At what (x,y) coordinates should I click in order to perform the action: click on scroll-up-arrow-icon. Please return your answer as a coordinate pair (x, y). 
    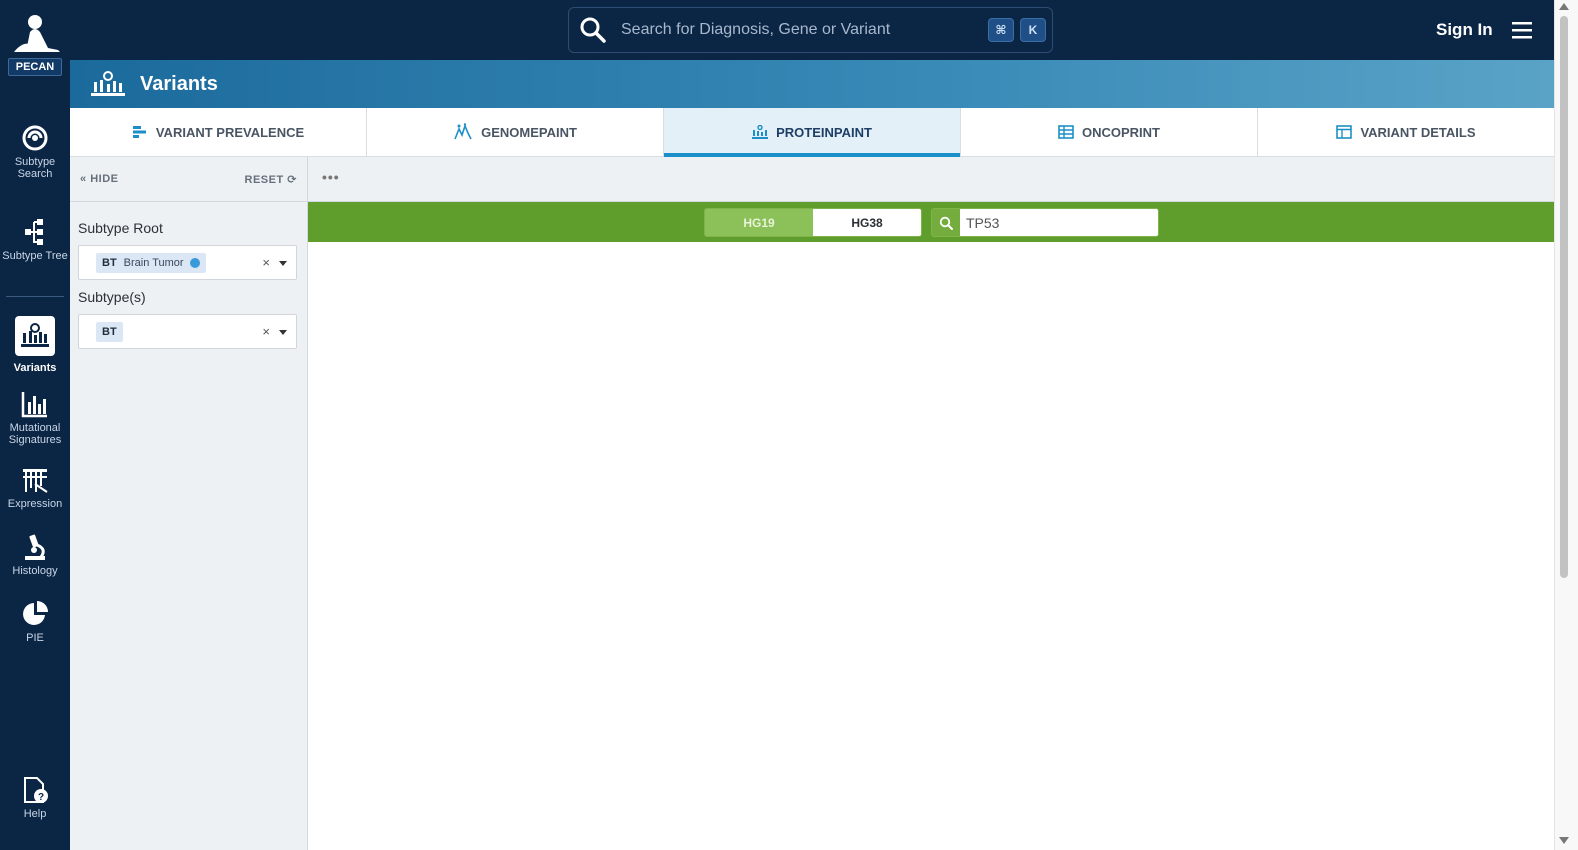
    Looking at the image, I should click on (1564, 6).